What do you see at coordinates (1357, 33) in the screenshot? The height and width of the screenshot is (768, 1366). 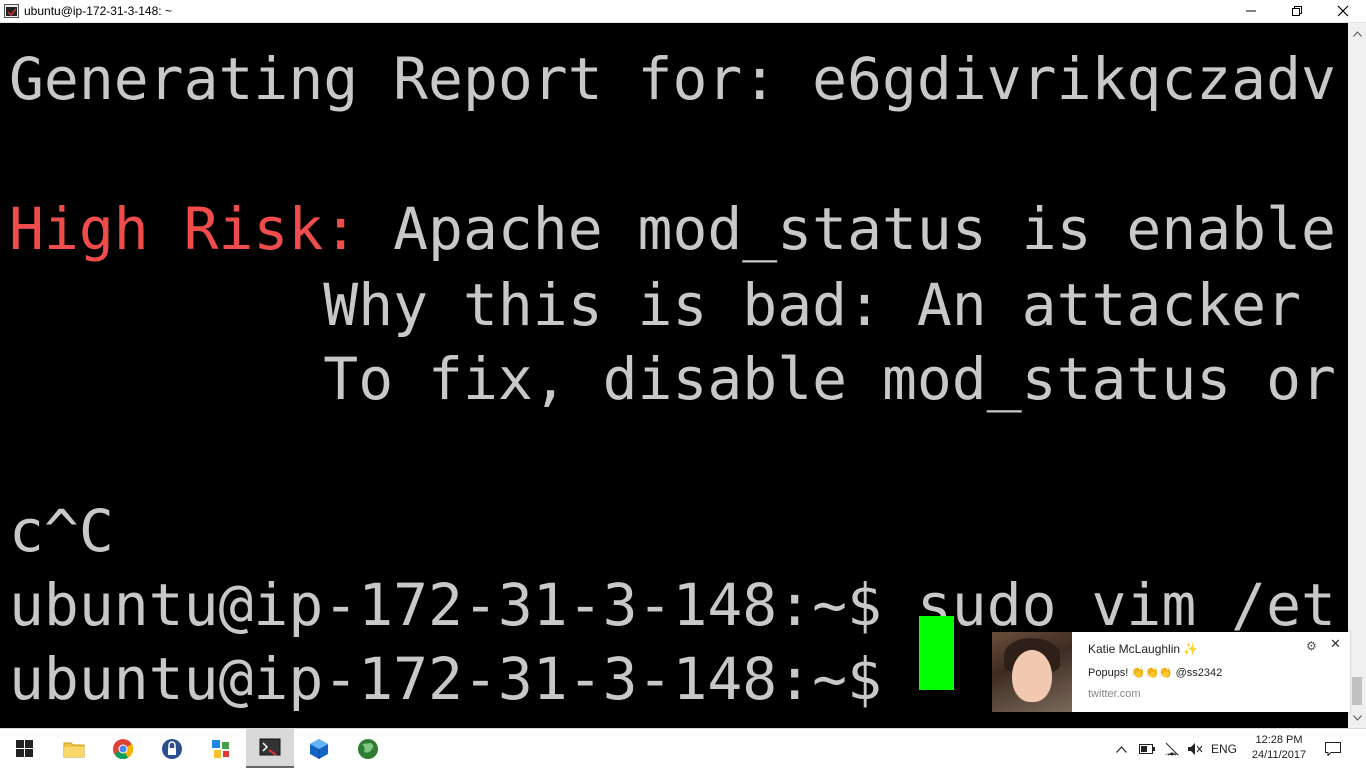 I see `scroll-up-arrow-icon` at bounding box center [1357, 33].